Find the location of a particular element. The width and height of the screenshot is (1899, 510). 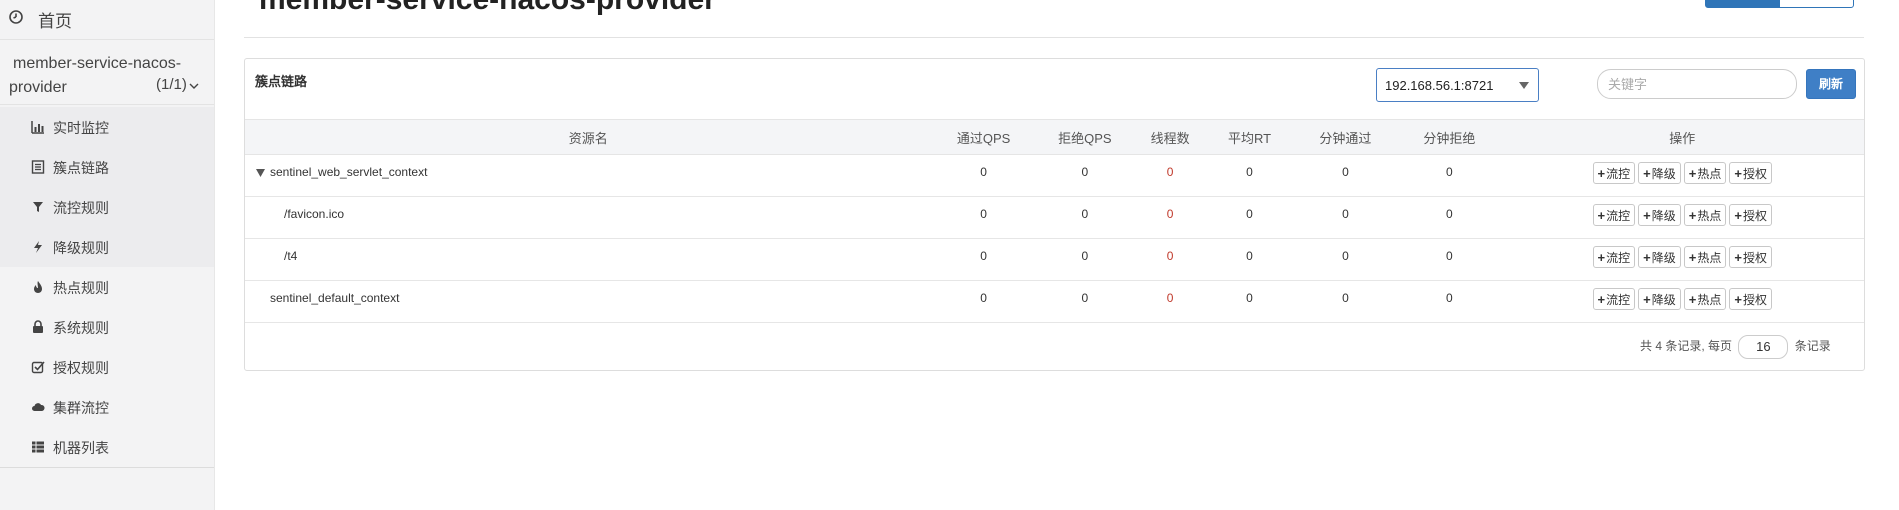

sidebar-item-auth-rules: 授权规则 is located at coordinates (107, 367).